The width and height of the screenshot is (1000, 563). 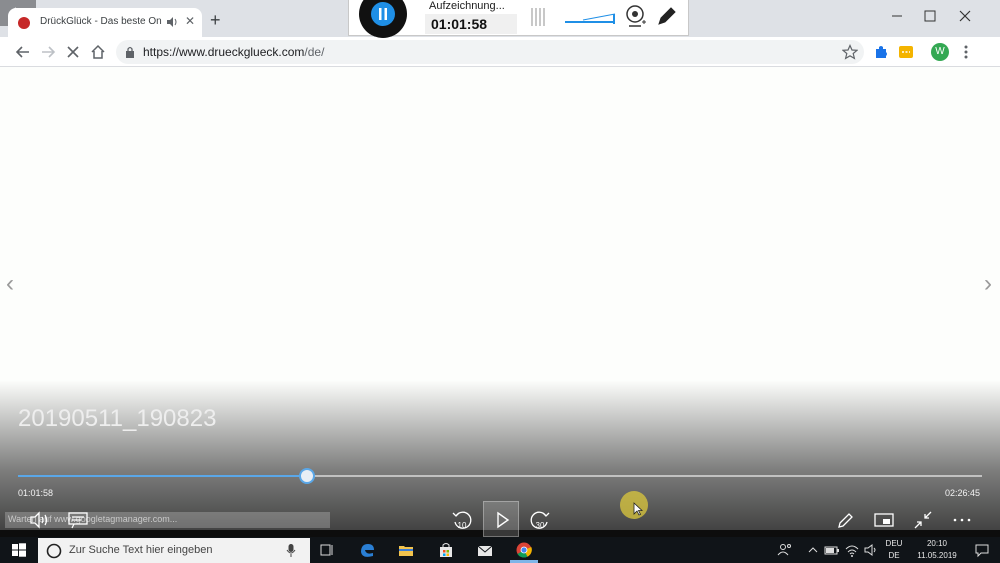 What do you see at coordinates (40, 520) in the screenshot?
I see `volume-icon` at bounding box center [40, 520].